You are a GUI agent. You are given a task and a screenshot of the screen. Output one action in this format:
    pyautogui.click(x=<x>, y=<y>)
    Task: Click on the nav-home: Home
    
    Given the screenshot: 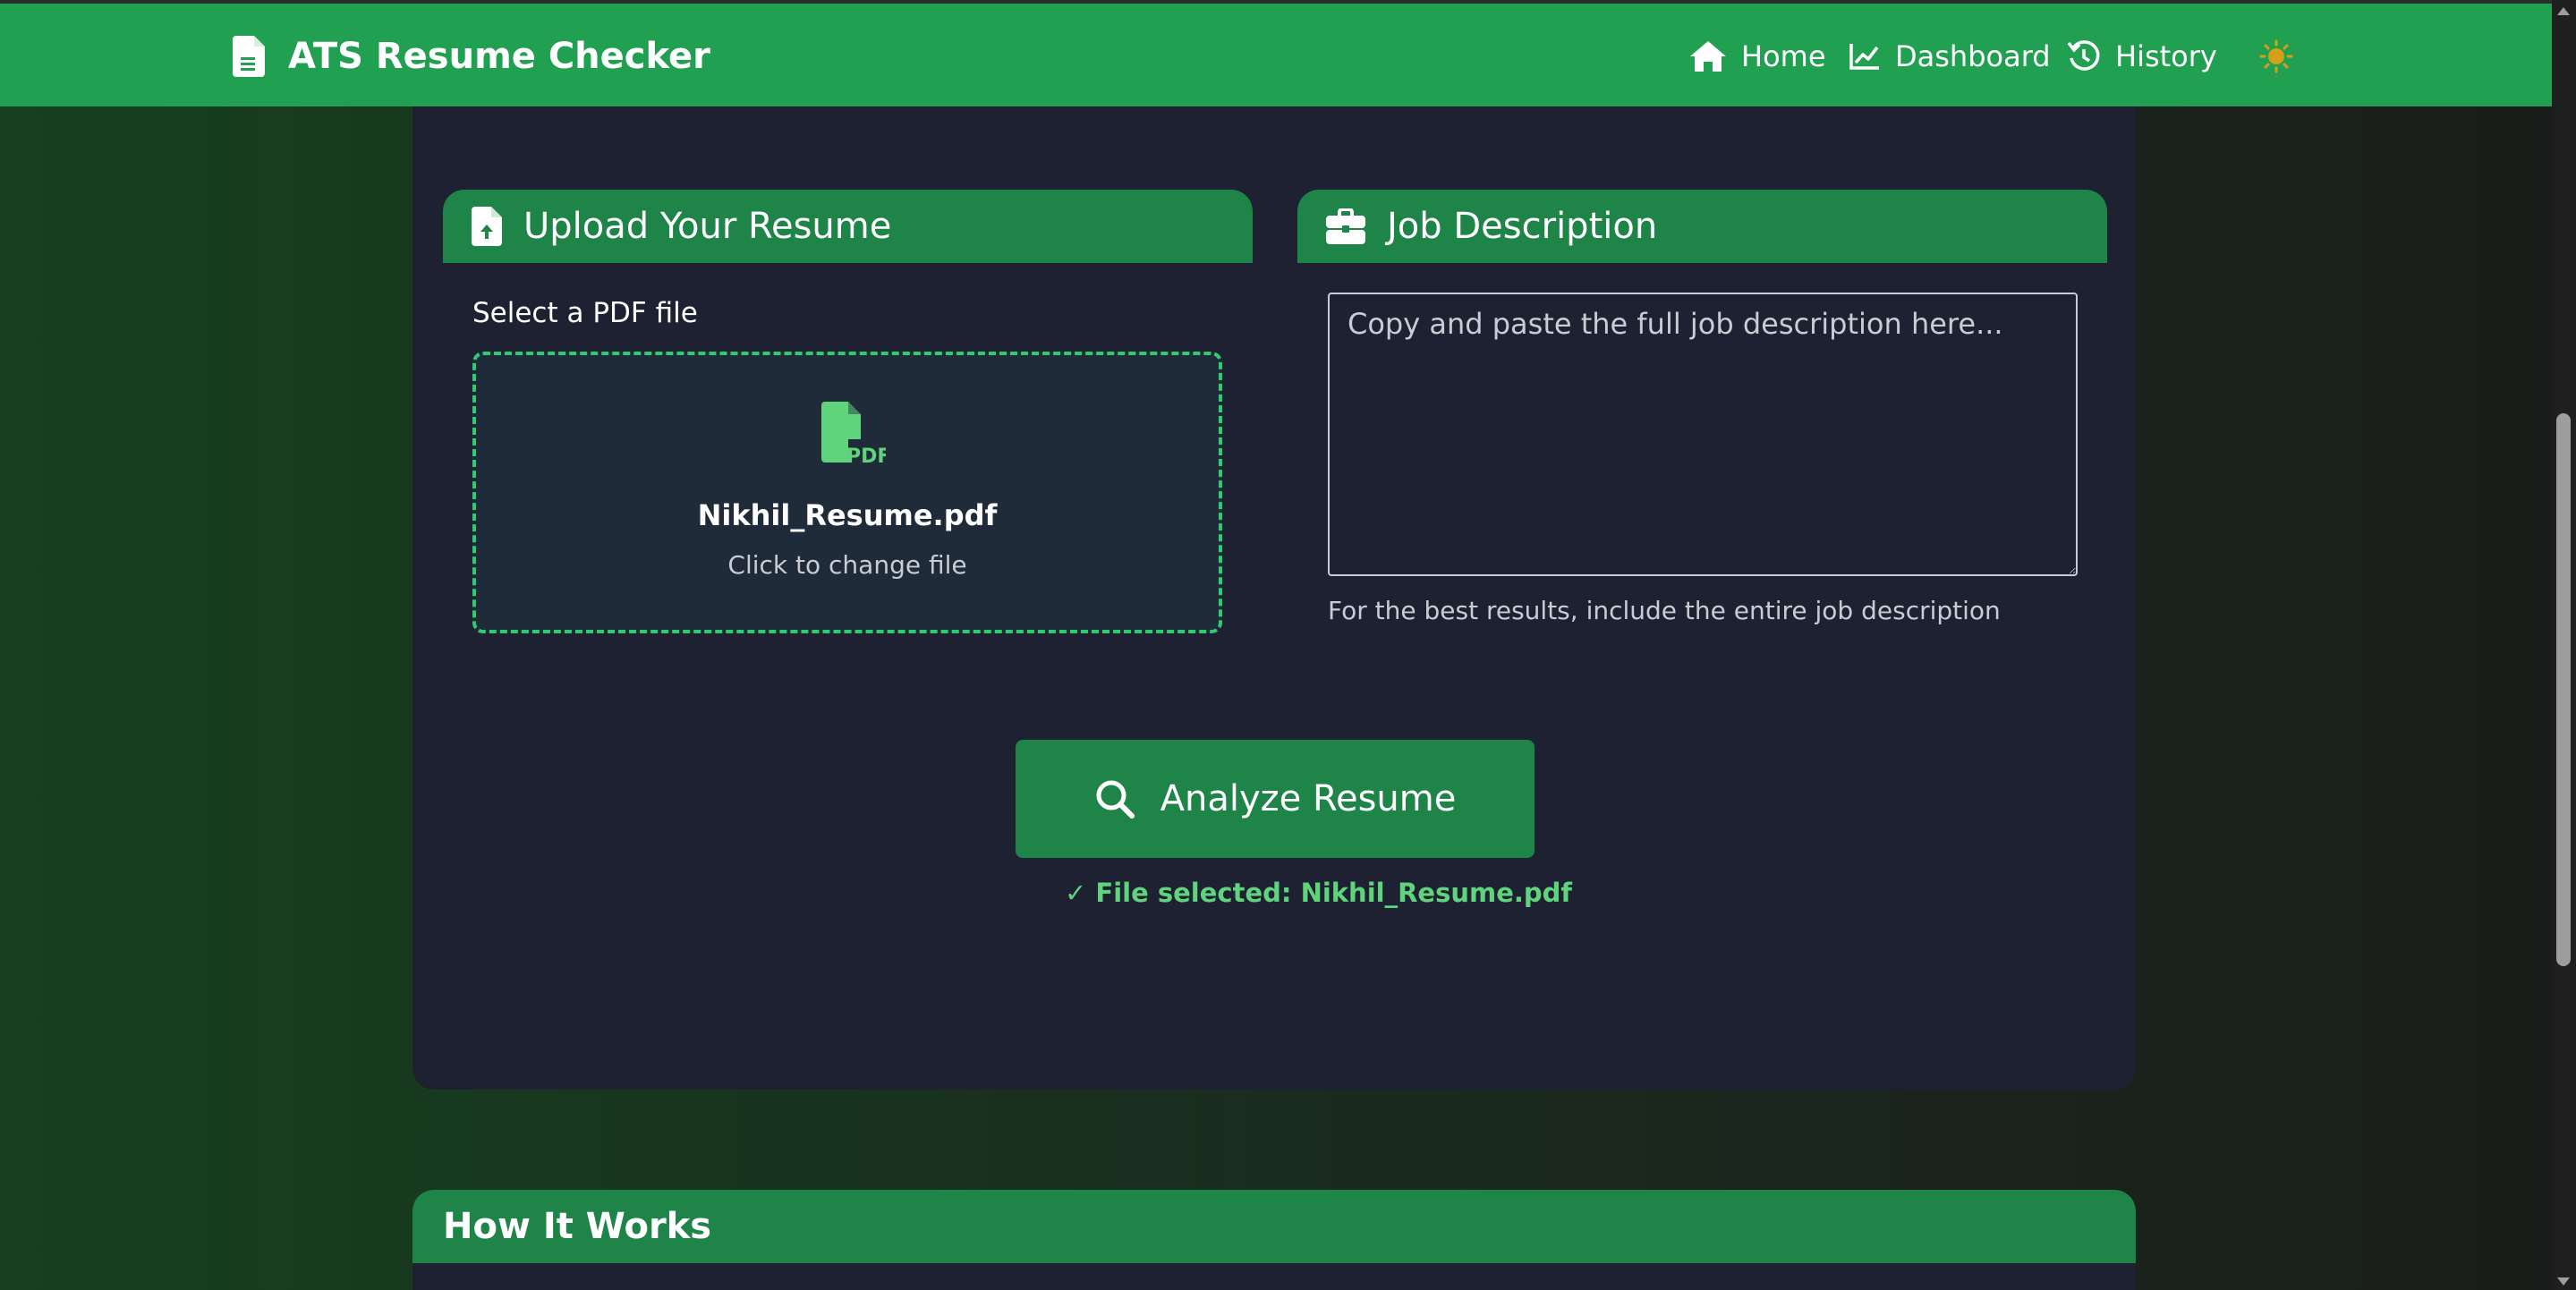 What is the action you would take?
    pyautogui.click(x=1757, y=56)
    